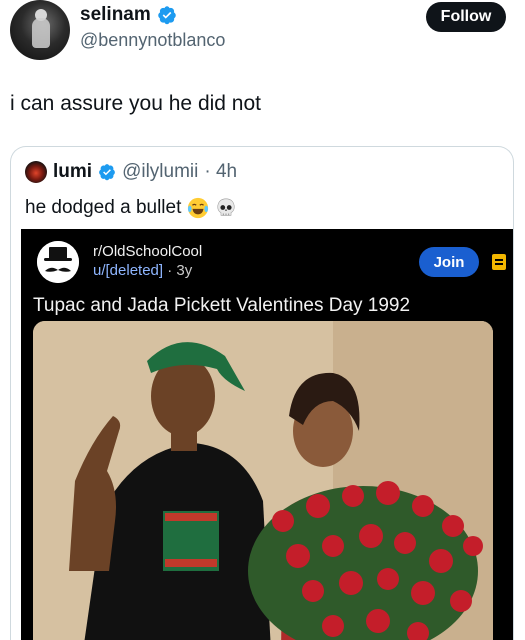 The height and width of the screenshot is (640, 525). What do you see at coordinates (107, 172) in the screenshot?
I see `quote-verified-badge-icon` at bounding box center [107, 172].